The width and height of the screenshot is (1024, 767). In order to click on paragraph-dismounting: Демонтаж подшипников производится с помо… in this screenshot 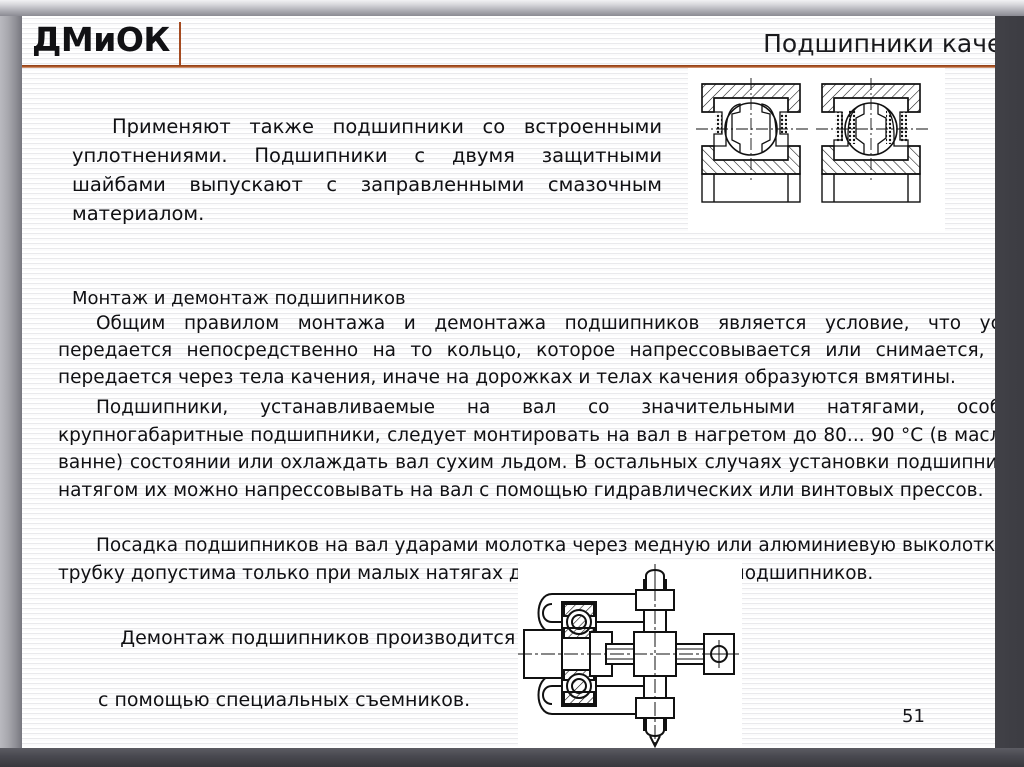, I will do `click(319, 670)`.